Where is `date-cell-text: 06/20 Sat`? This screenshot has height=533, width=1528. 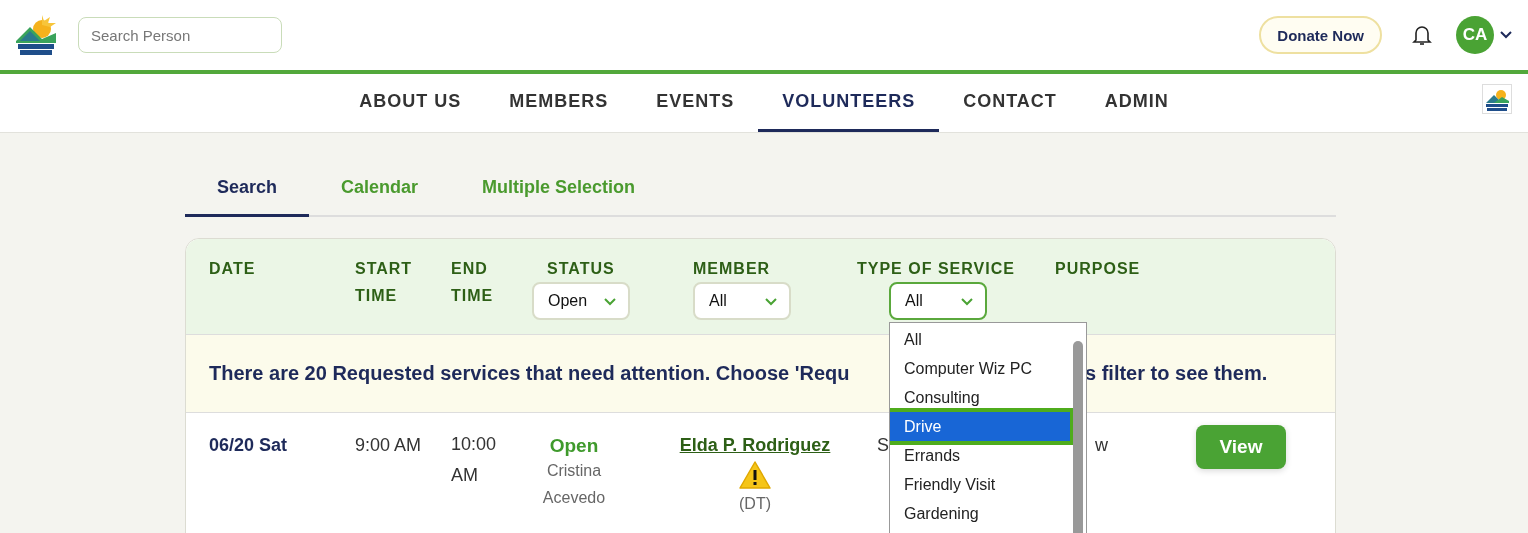 date-cell-text: 06/20 Sat is located at coordinates (249, 446).